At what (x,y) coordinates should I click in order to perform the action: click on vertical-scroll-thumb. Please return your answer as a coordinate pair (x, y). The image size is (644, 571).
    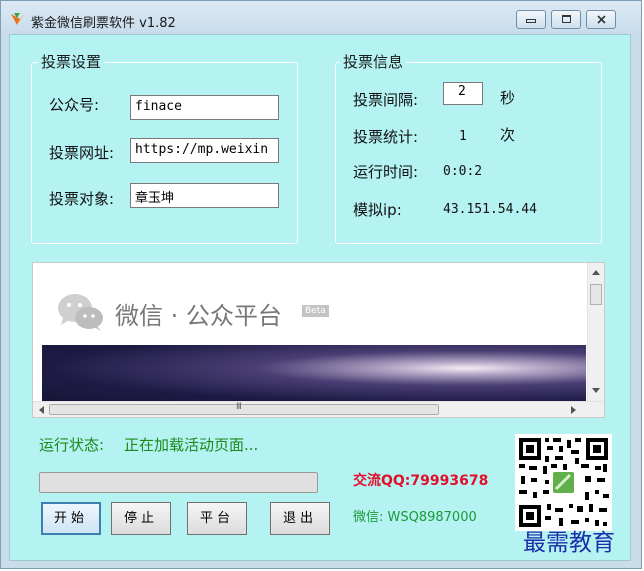
    Looking at the image, I should click on (596, 294).